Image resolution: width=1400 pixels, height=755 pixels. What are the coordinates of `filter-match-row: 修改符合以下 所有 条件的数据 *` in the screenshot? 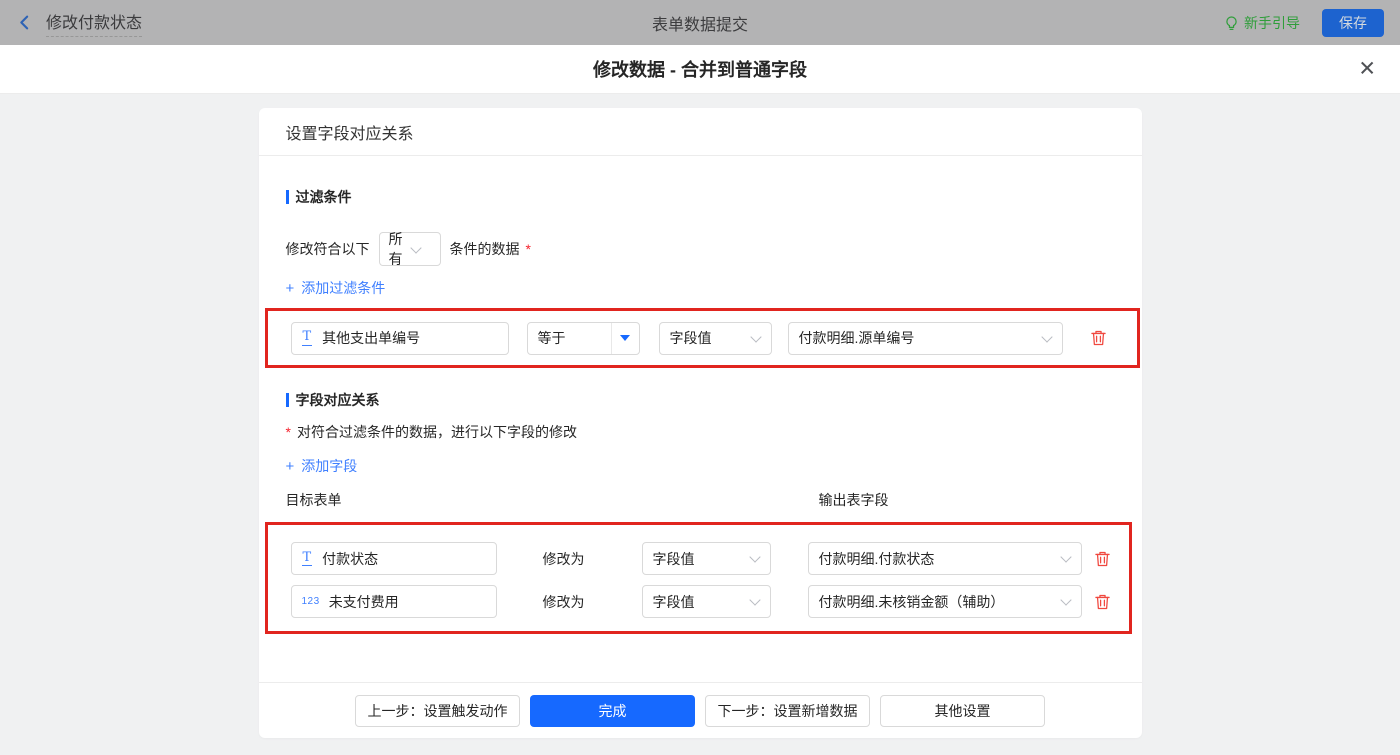 It's located at (700, 249).